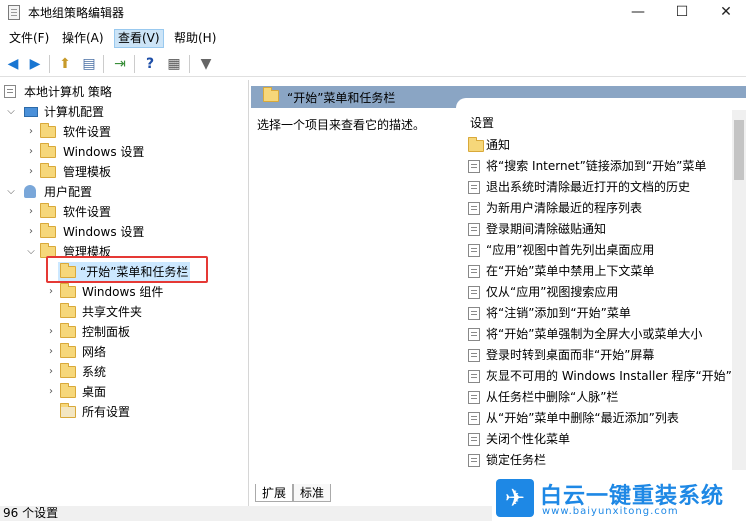 The height and width of the screenshot is (521, 746). Describe the element at coordinates (68, 192) in the screenshot. I see `tree-user-label: 用户配置` at that location.